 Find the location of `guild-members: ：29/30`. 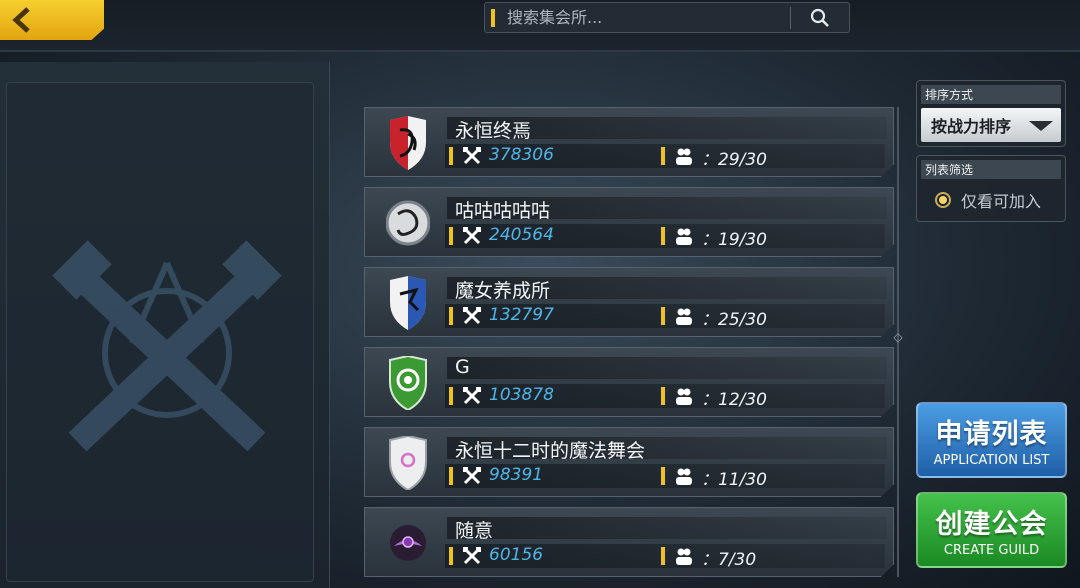

guild-members: ：29/30 is located at coordinates (734, 160).